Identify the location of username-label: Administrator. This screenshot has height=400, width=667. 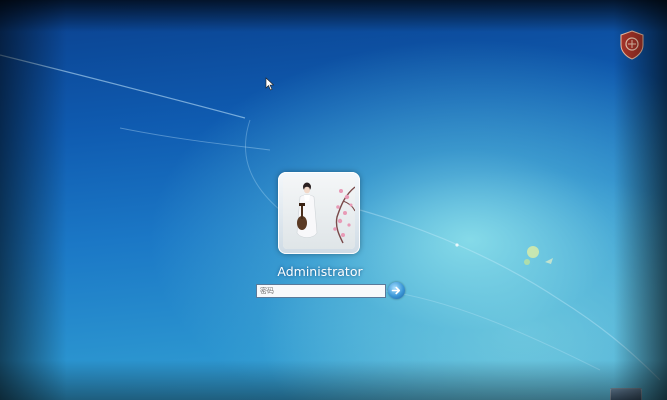
(320, 271).